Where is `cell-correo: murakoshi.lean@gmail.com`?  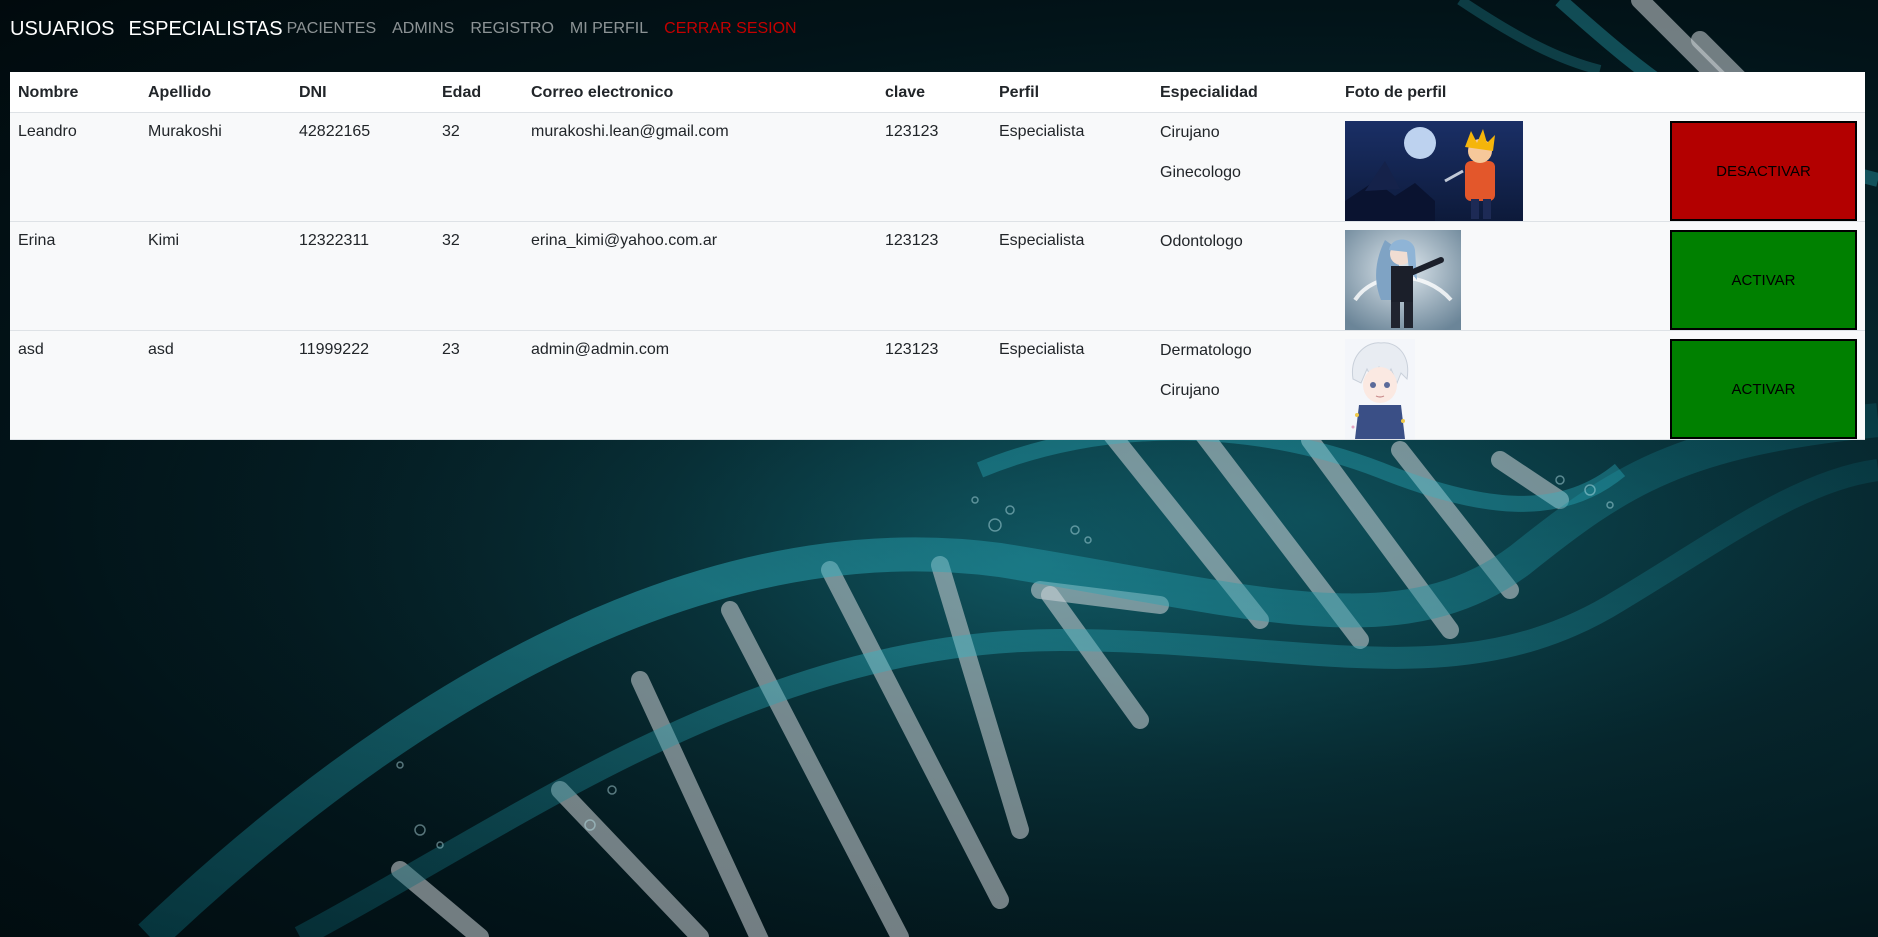 cell-correo: murakoshi.lean@gmail.com is located at coordinates (700, 167).